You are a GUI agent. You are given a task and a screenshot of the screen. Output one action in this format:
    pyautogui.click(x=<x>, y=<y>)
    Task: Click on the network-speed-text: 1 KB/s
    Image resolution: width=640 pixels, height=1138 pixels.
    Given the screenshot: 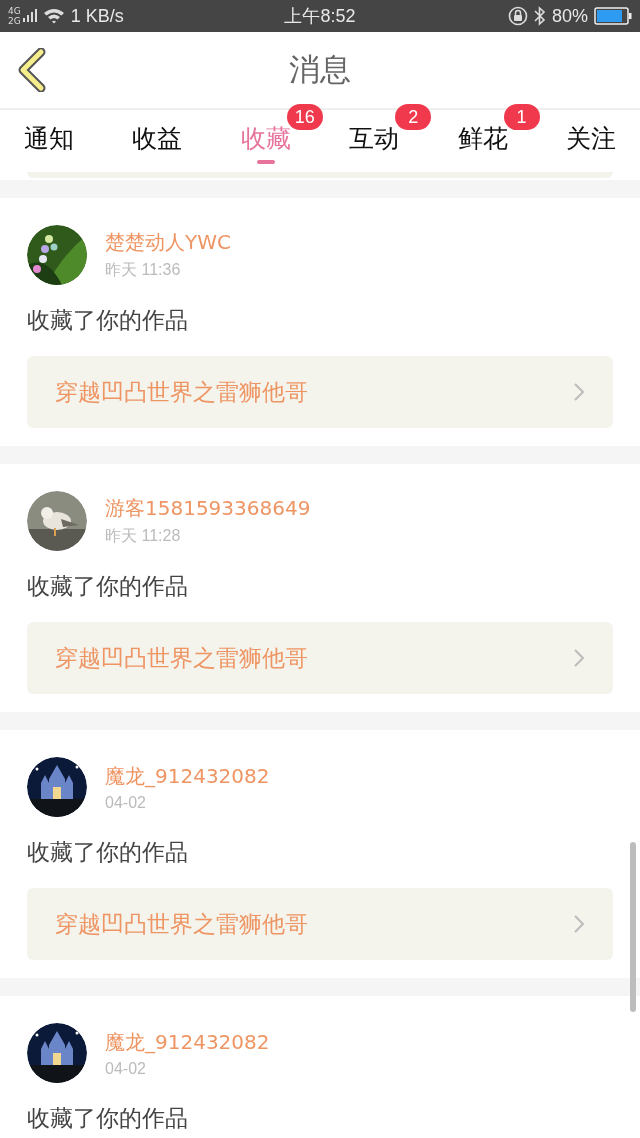 What is the action you would take?
    pyautogui.click(x=97, y=16)
    